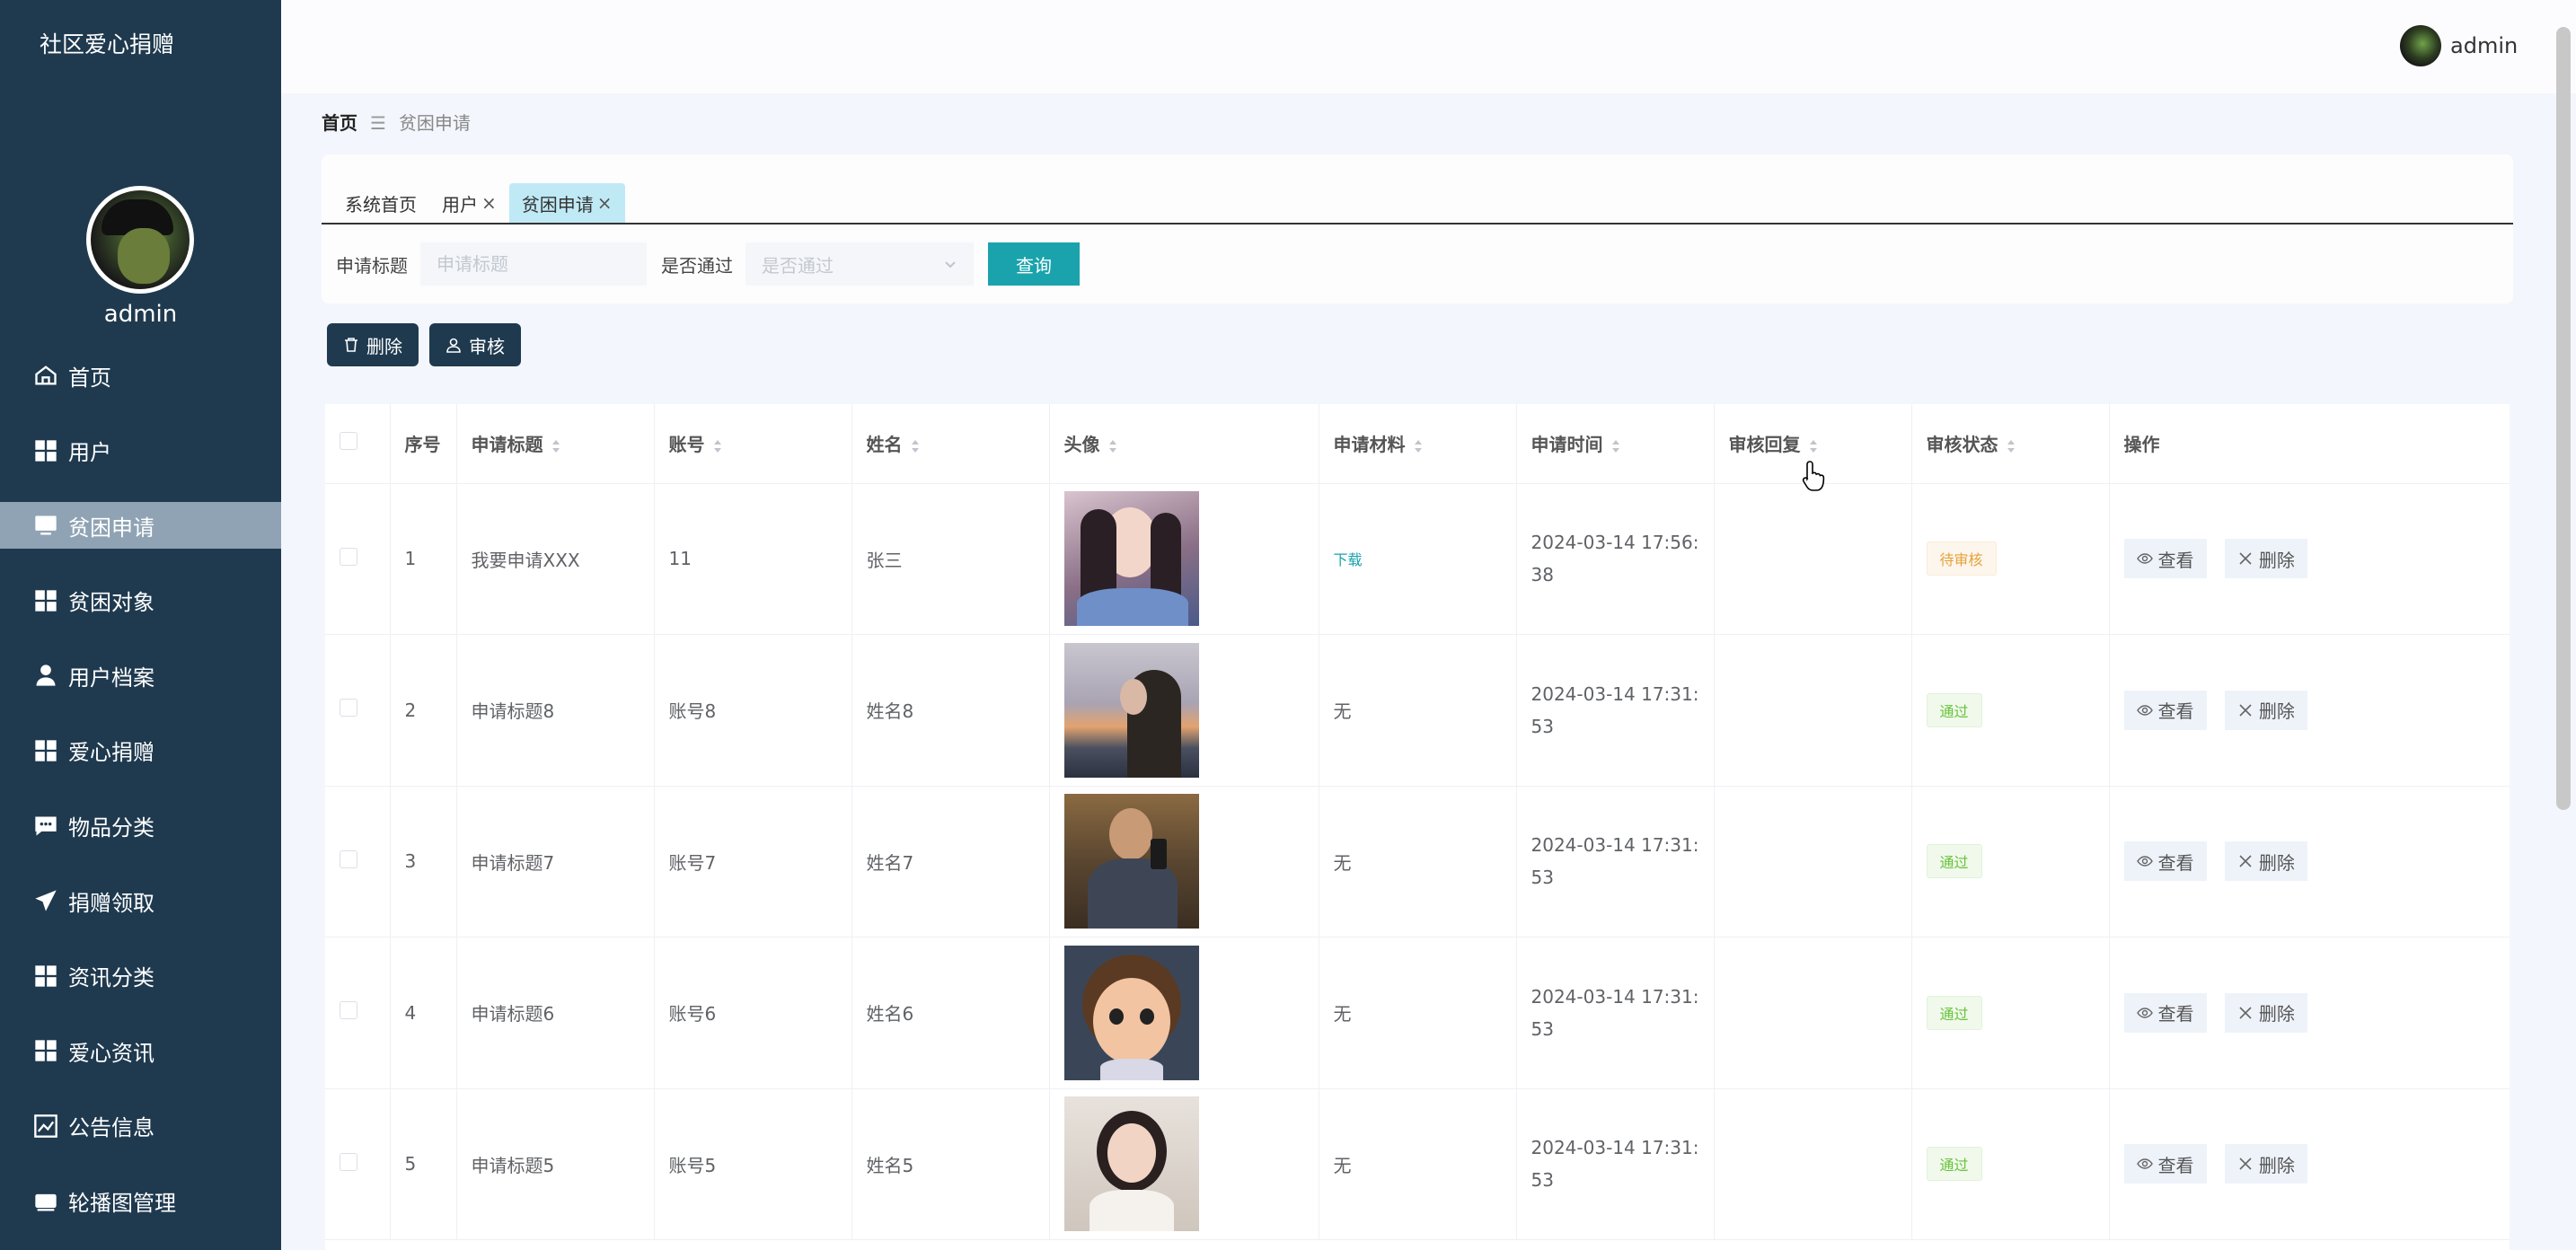 Image resolution: width=2576 pixels, height=1250 pixels. I want to click on column-header-actions: 操作, so click(2309, 444).